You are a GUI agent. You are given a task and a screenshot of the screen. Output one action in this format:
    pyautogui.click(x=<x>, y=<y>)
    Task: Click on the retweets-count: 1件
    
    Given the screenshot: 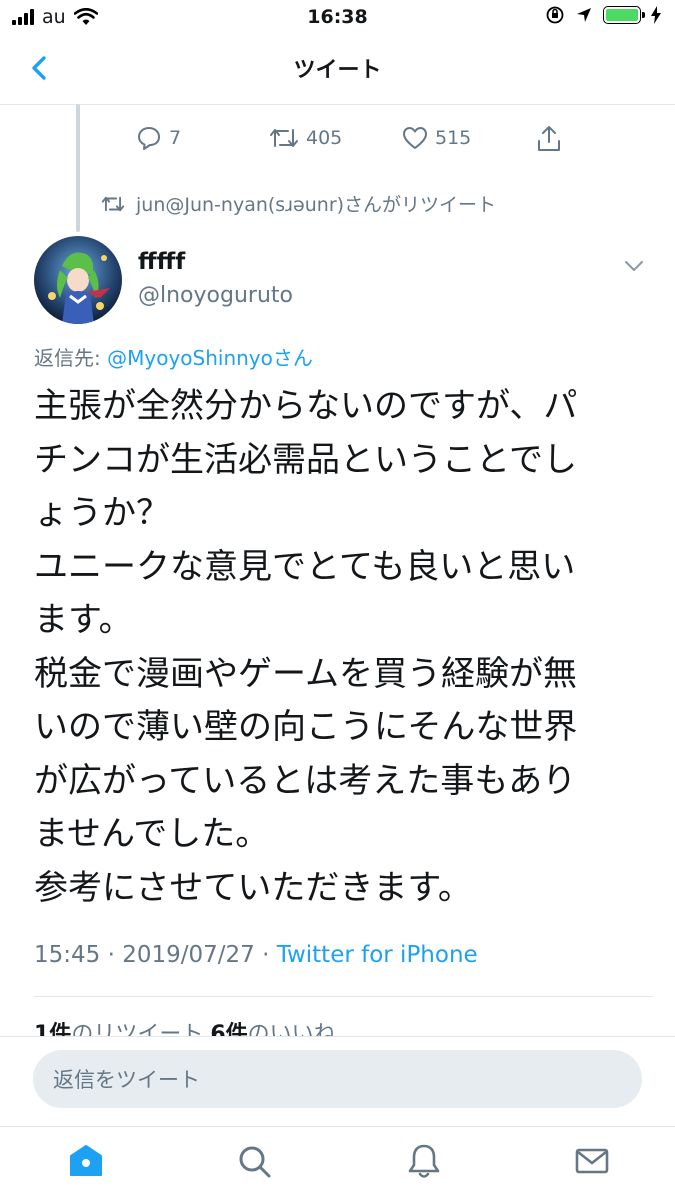 What is the action you would take?
    pyautogui.click(x=53, y=1029)
    